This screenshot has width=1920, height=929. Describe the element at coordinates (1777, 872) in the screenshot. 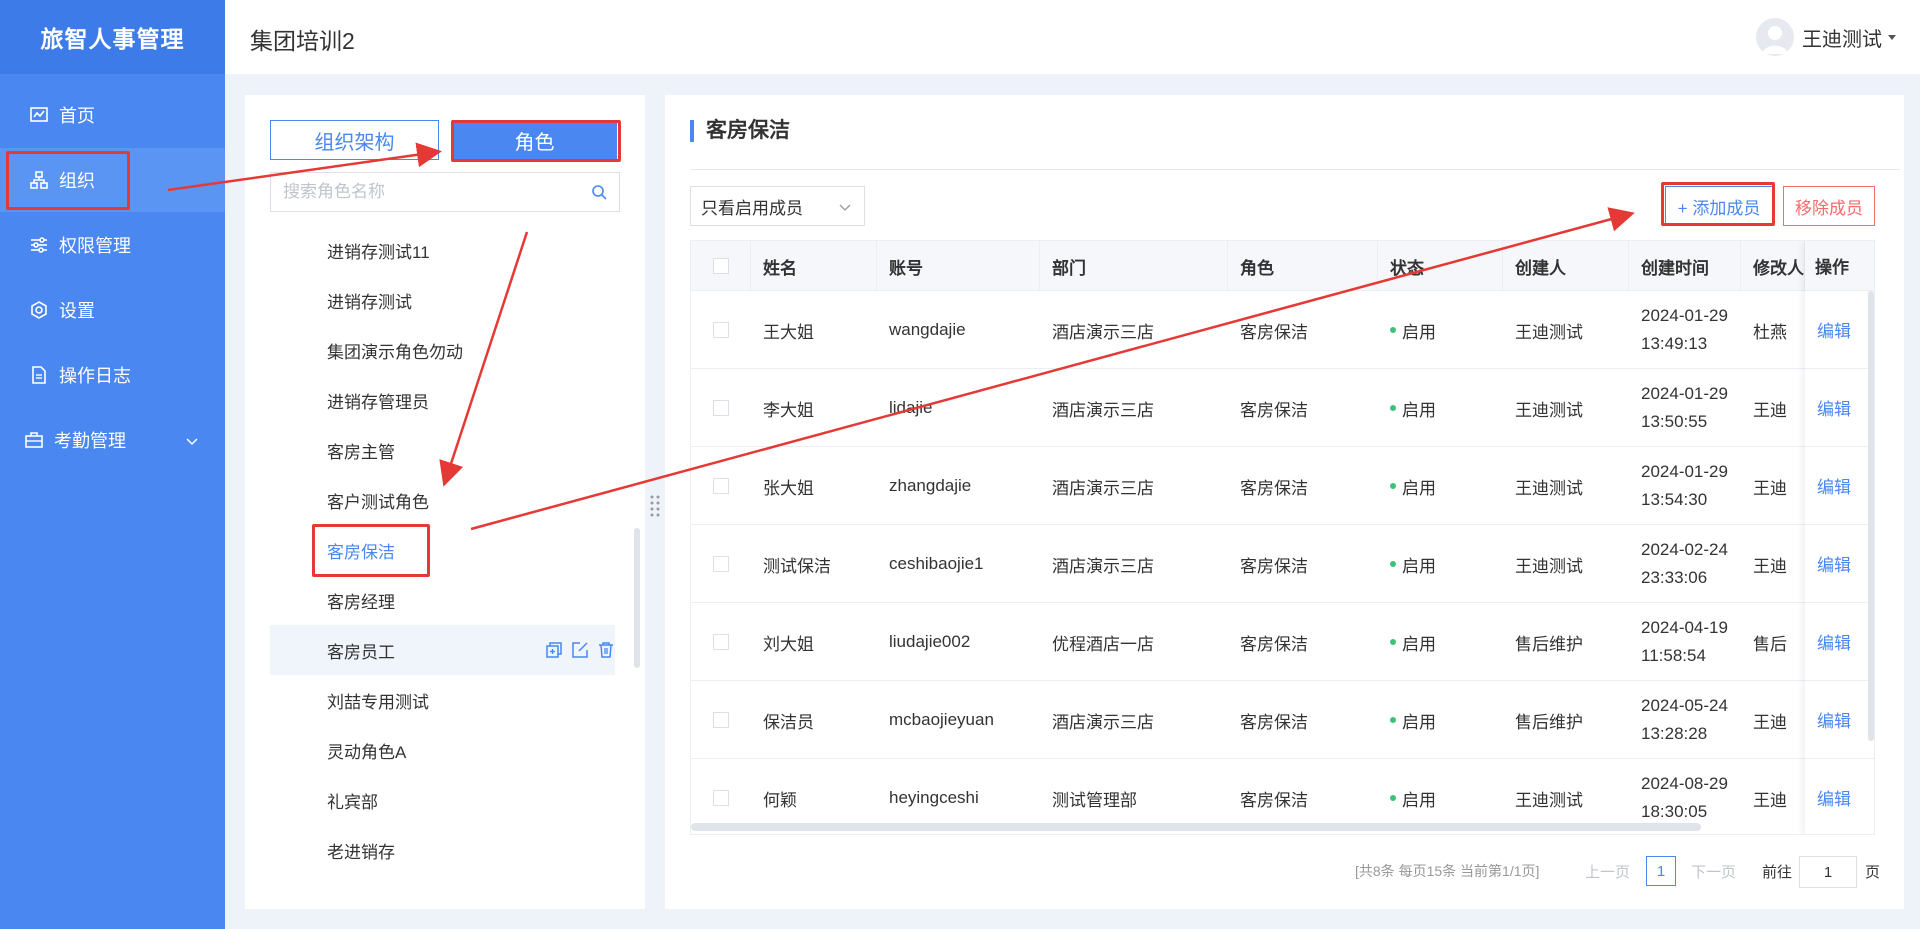

I see `goto-label: 前往` at that location.